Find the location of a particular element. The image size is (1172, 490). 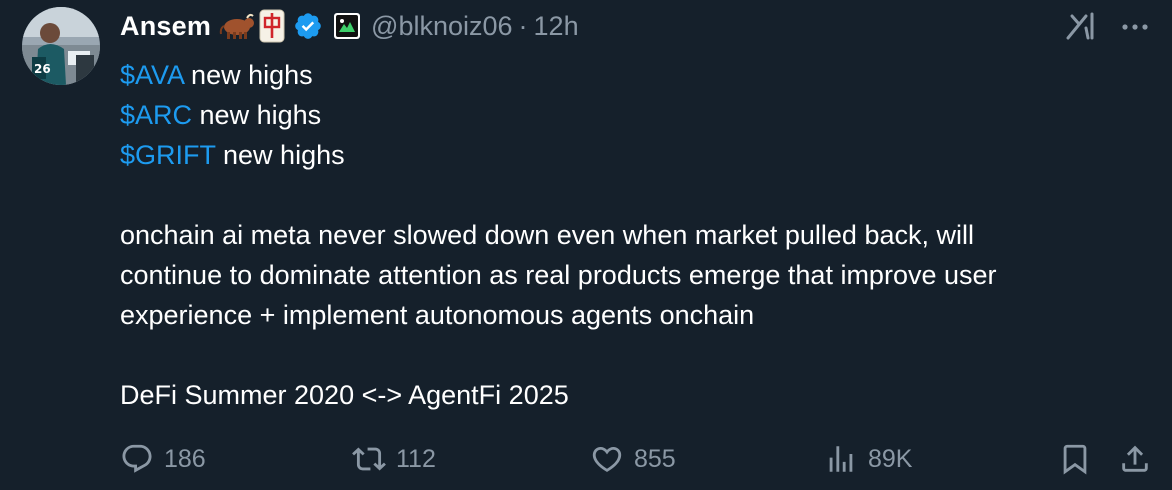

timestamp: 12h is located at coordinates (556, 26).